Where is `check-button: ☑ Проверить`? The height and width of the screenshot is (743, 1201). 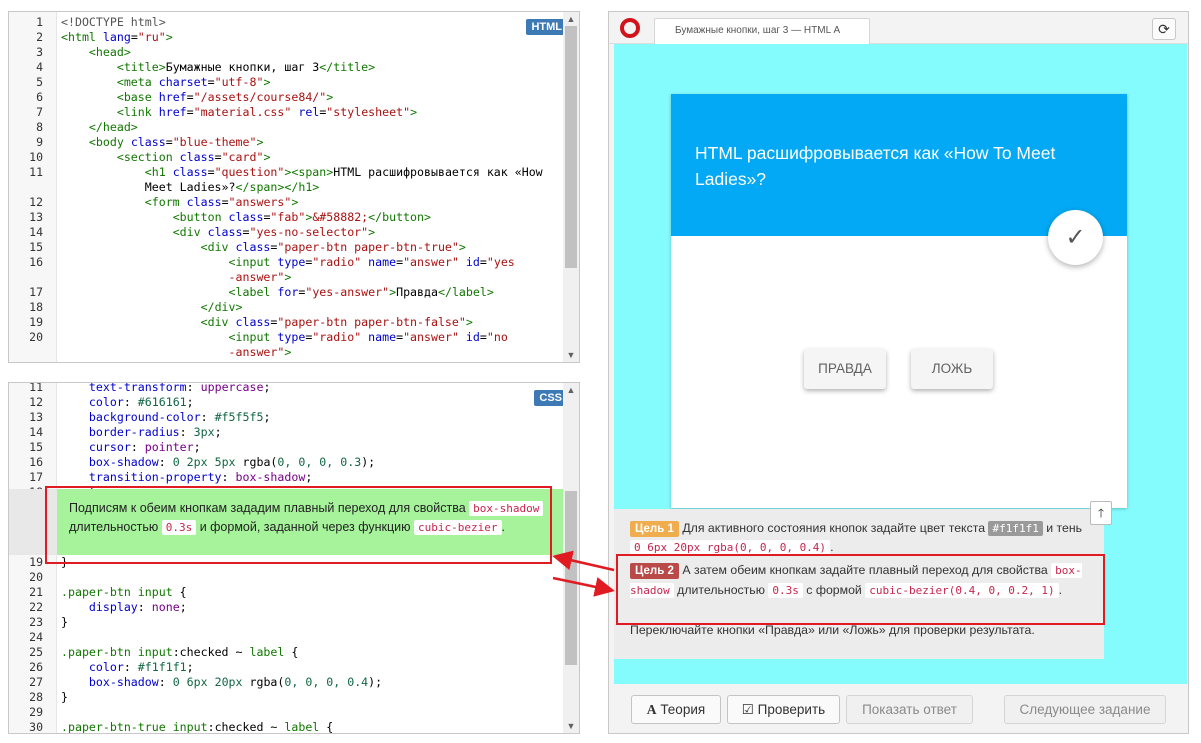
check-button: ☑ Проверить is located at coordinates (783, 709).